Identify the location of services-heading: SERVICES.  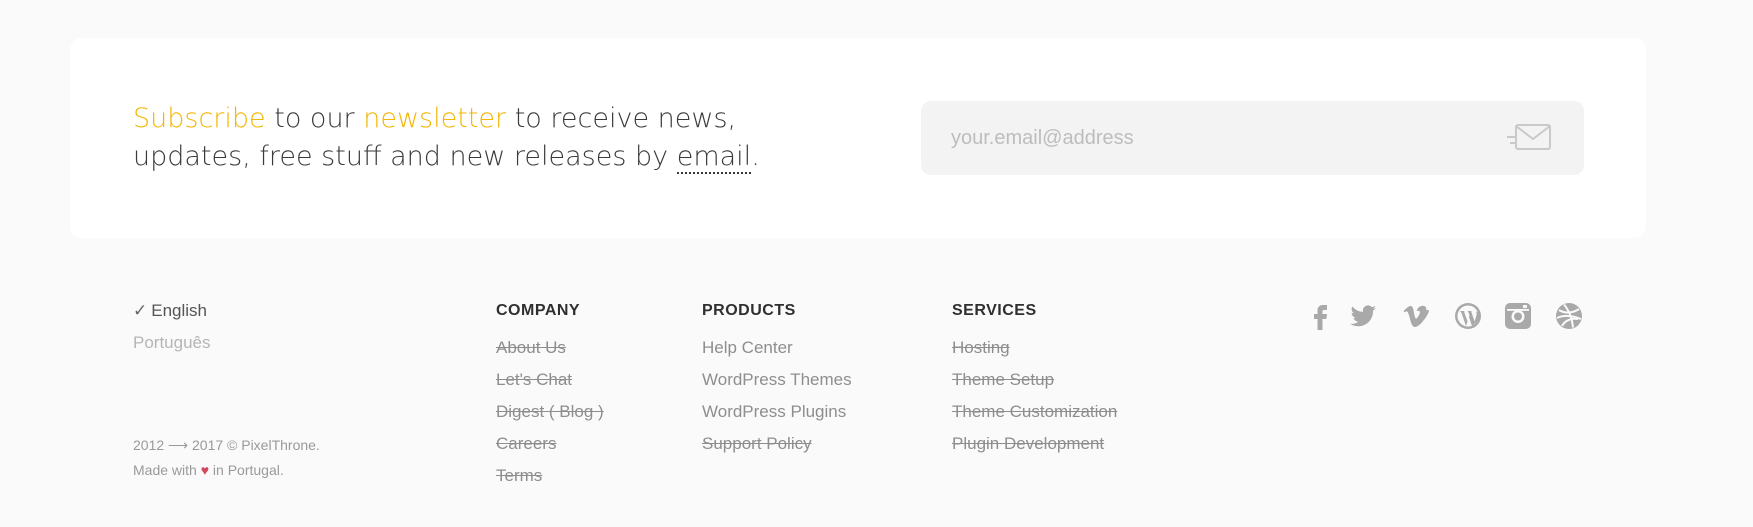
(994, 310).